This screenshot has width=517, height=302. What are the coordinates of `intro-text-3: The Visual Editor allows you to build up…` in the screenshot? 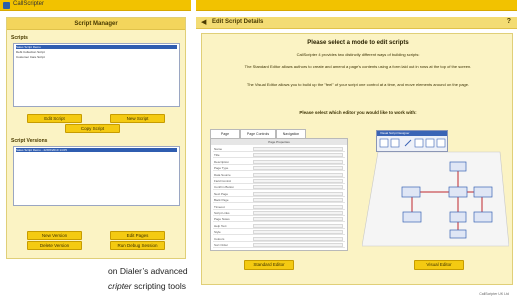 It's located at (358, 84).